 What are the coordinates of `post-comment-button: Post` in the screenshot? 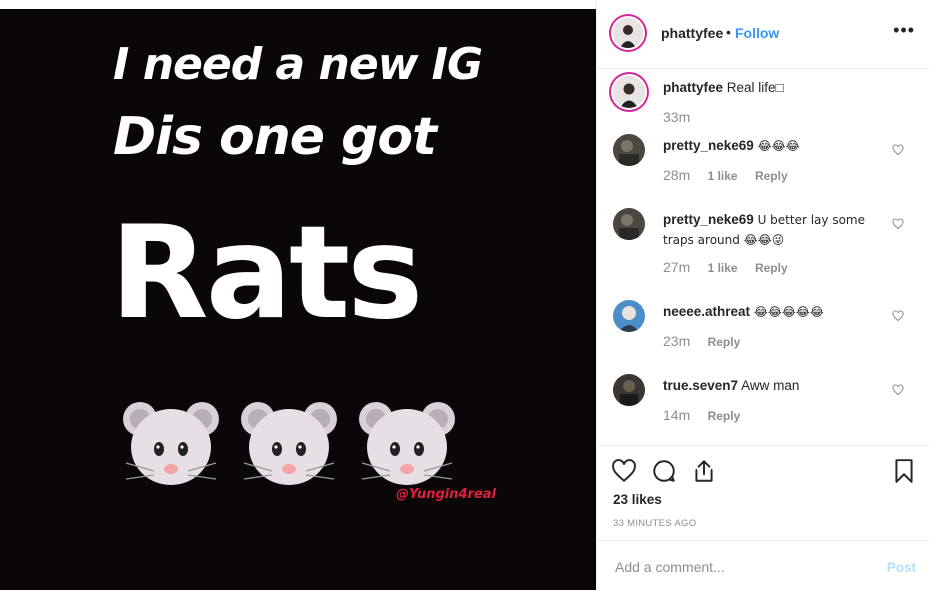 It's located at (901, 567).